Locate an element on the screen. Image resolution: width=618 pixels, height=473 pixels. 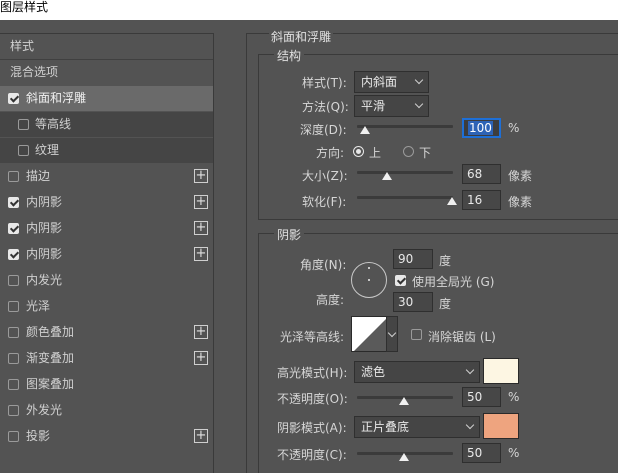
soften-unit: 像素 is located at coordinates (520, 202).